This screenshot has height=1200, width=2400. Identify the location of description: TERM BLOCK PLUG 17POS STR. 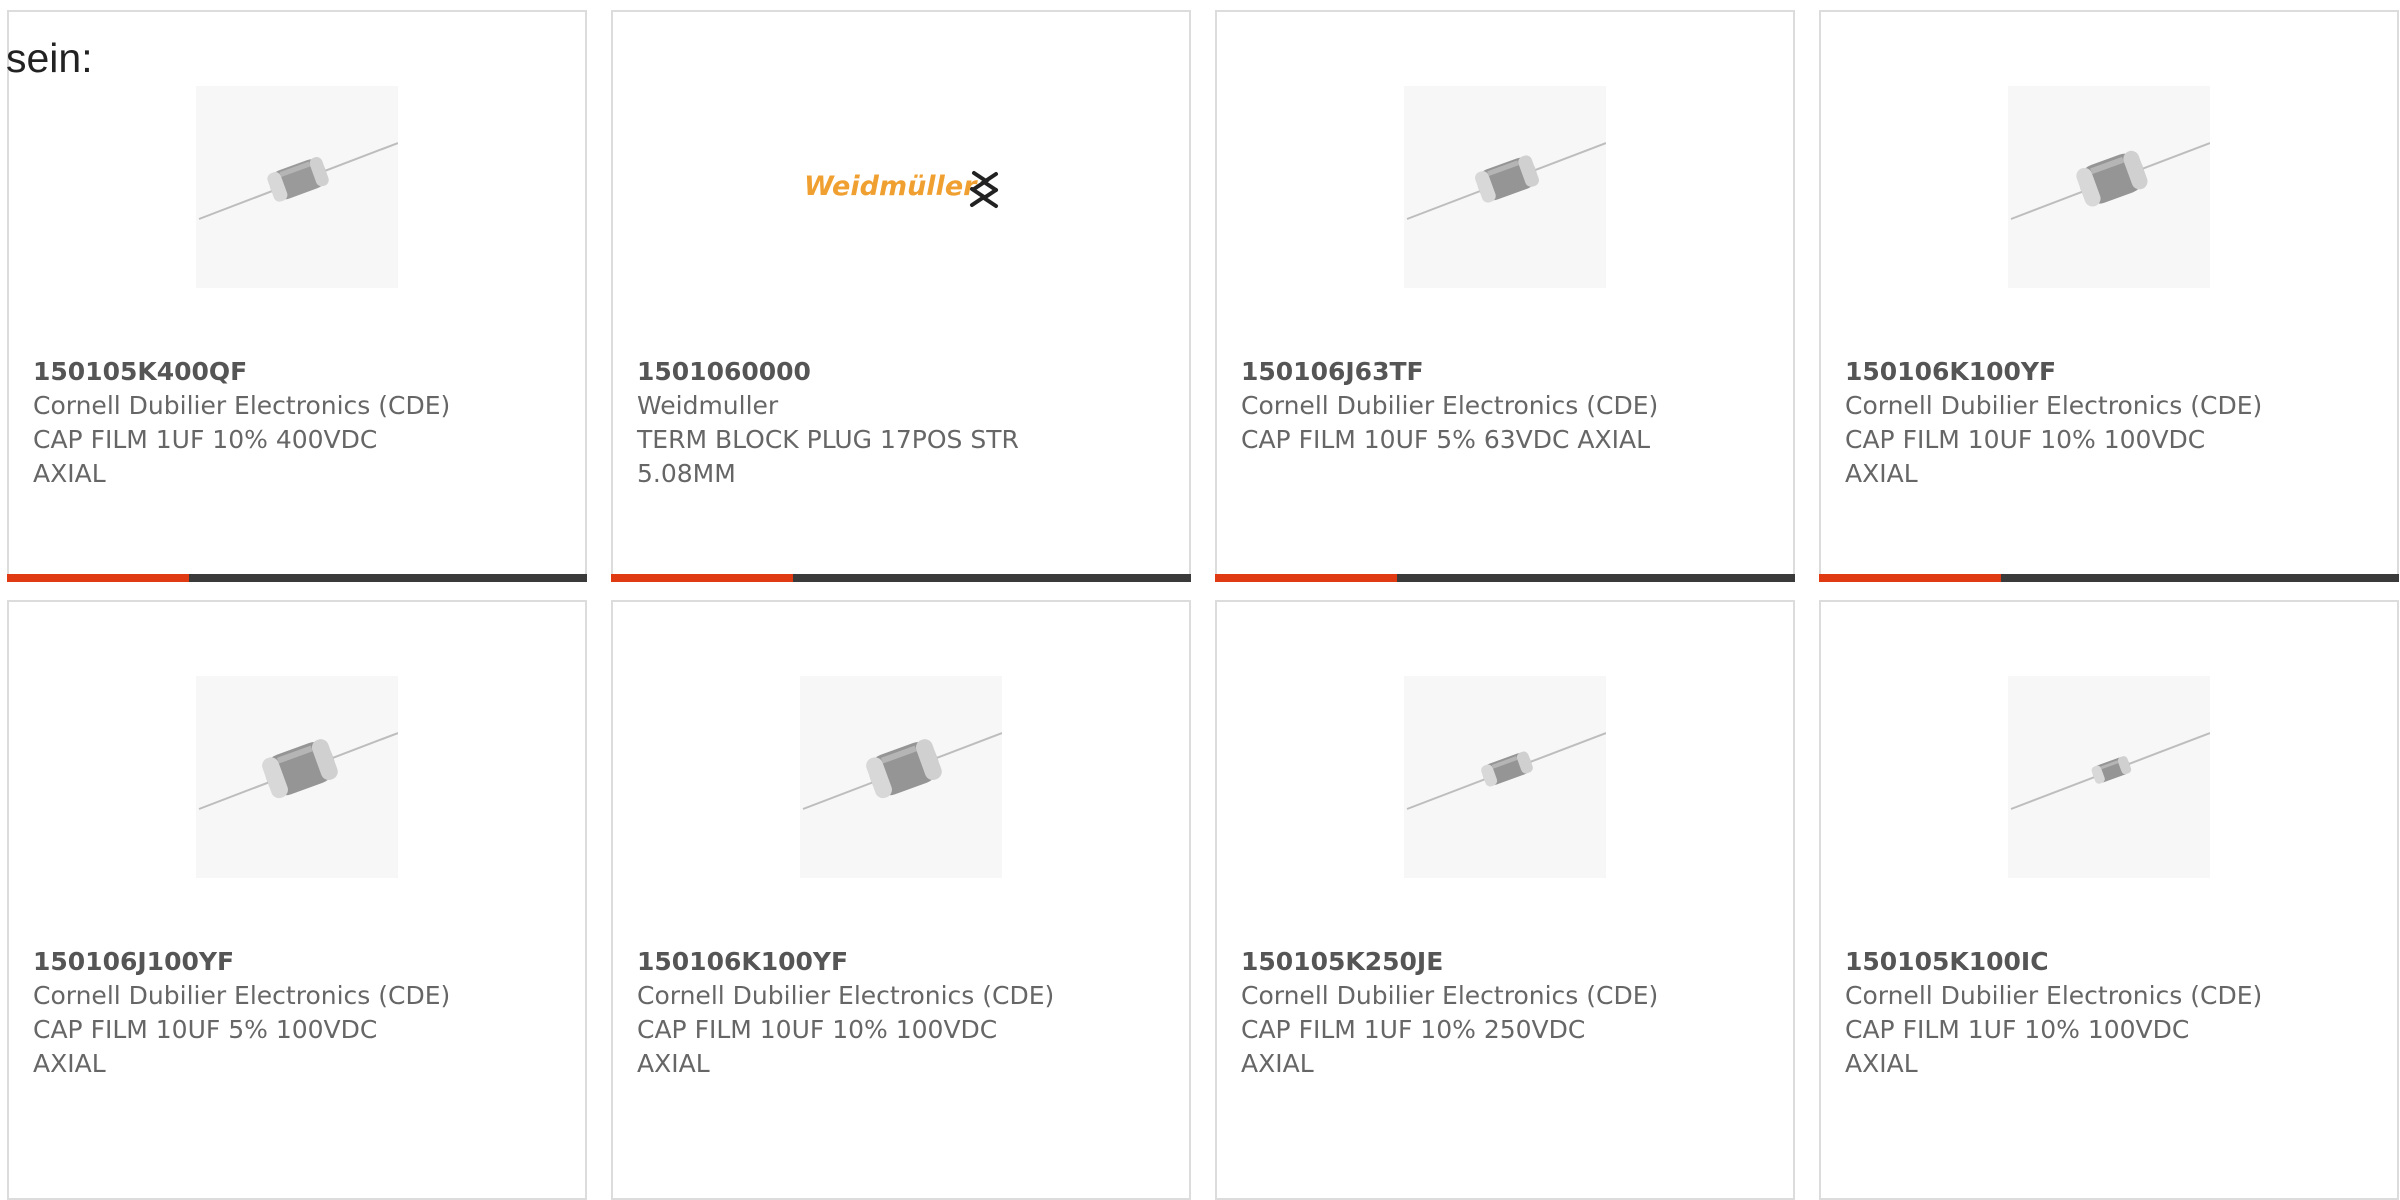
(828, 439).